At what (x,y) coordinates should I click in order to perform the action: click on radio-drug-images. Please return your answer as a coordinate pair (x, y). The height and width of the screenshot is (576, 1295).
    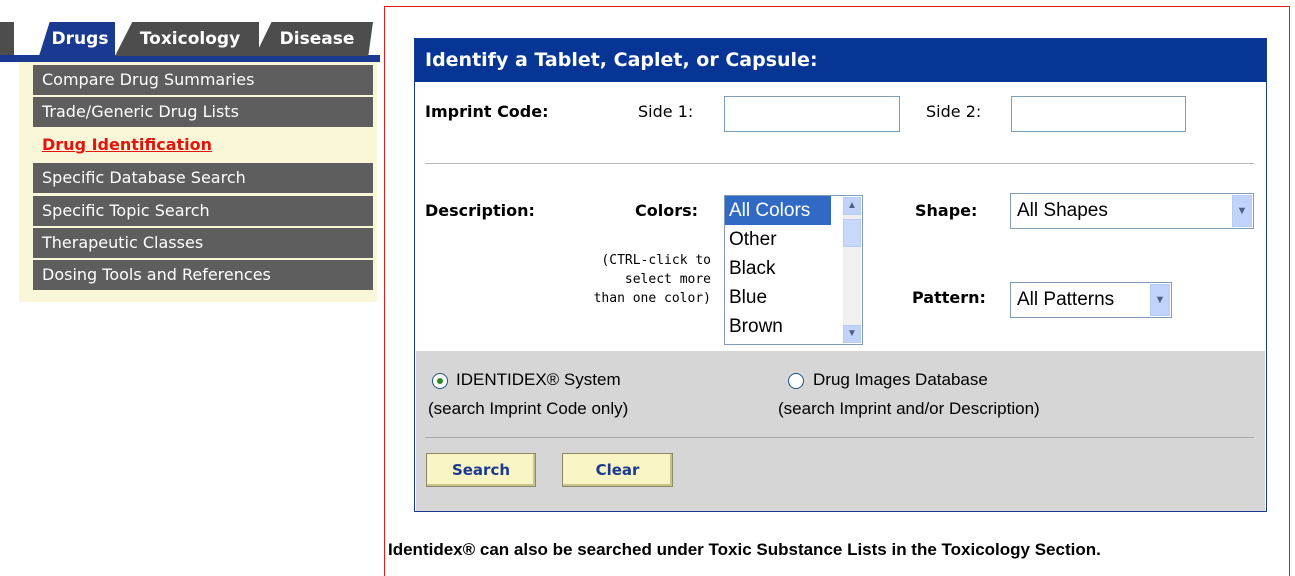
    Looking at the image, I should click on (796, 381).